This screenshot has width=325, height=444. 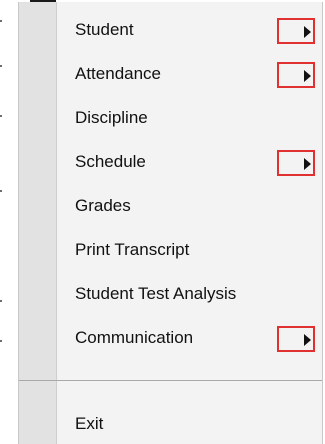 What do you see at coordinates (132, 249) in the screenshot?
I see `menu-item-label: Print Transcript` at bounding box center [132, 249].